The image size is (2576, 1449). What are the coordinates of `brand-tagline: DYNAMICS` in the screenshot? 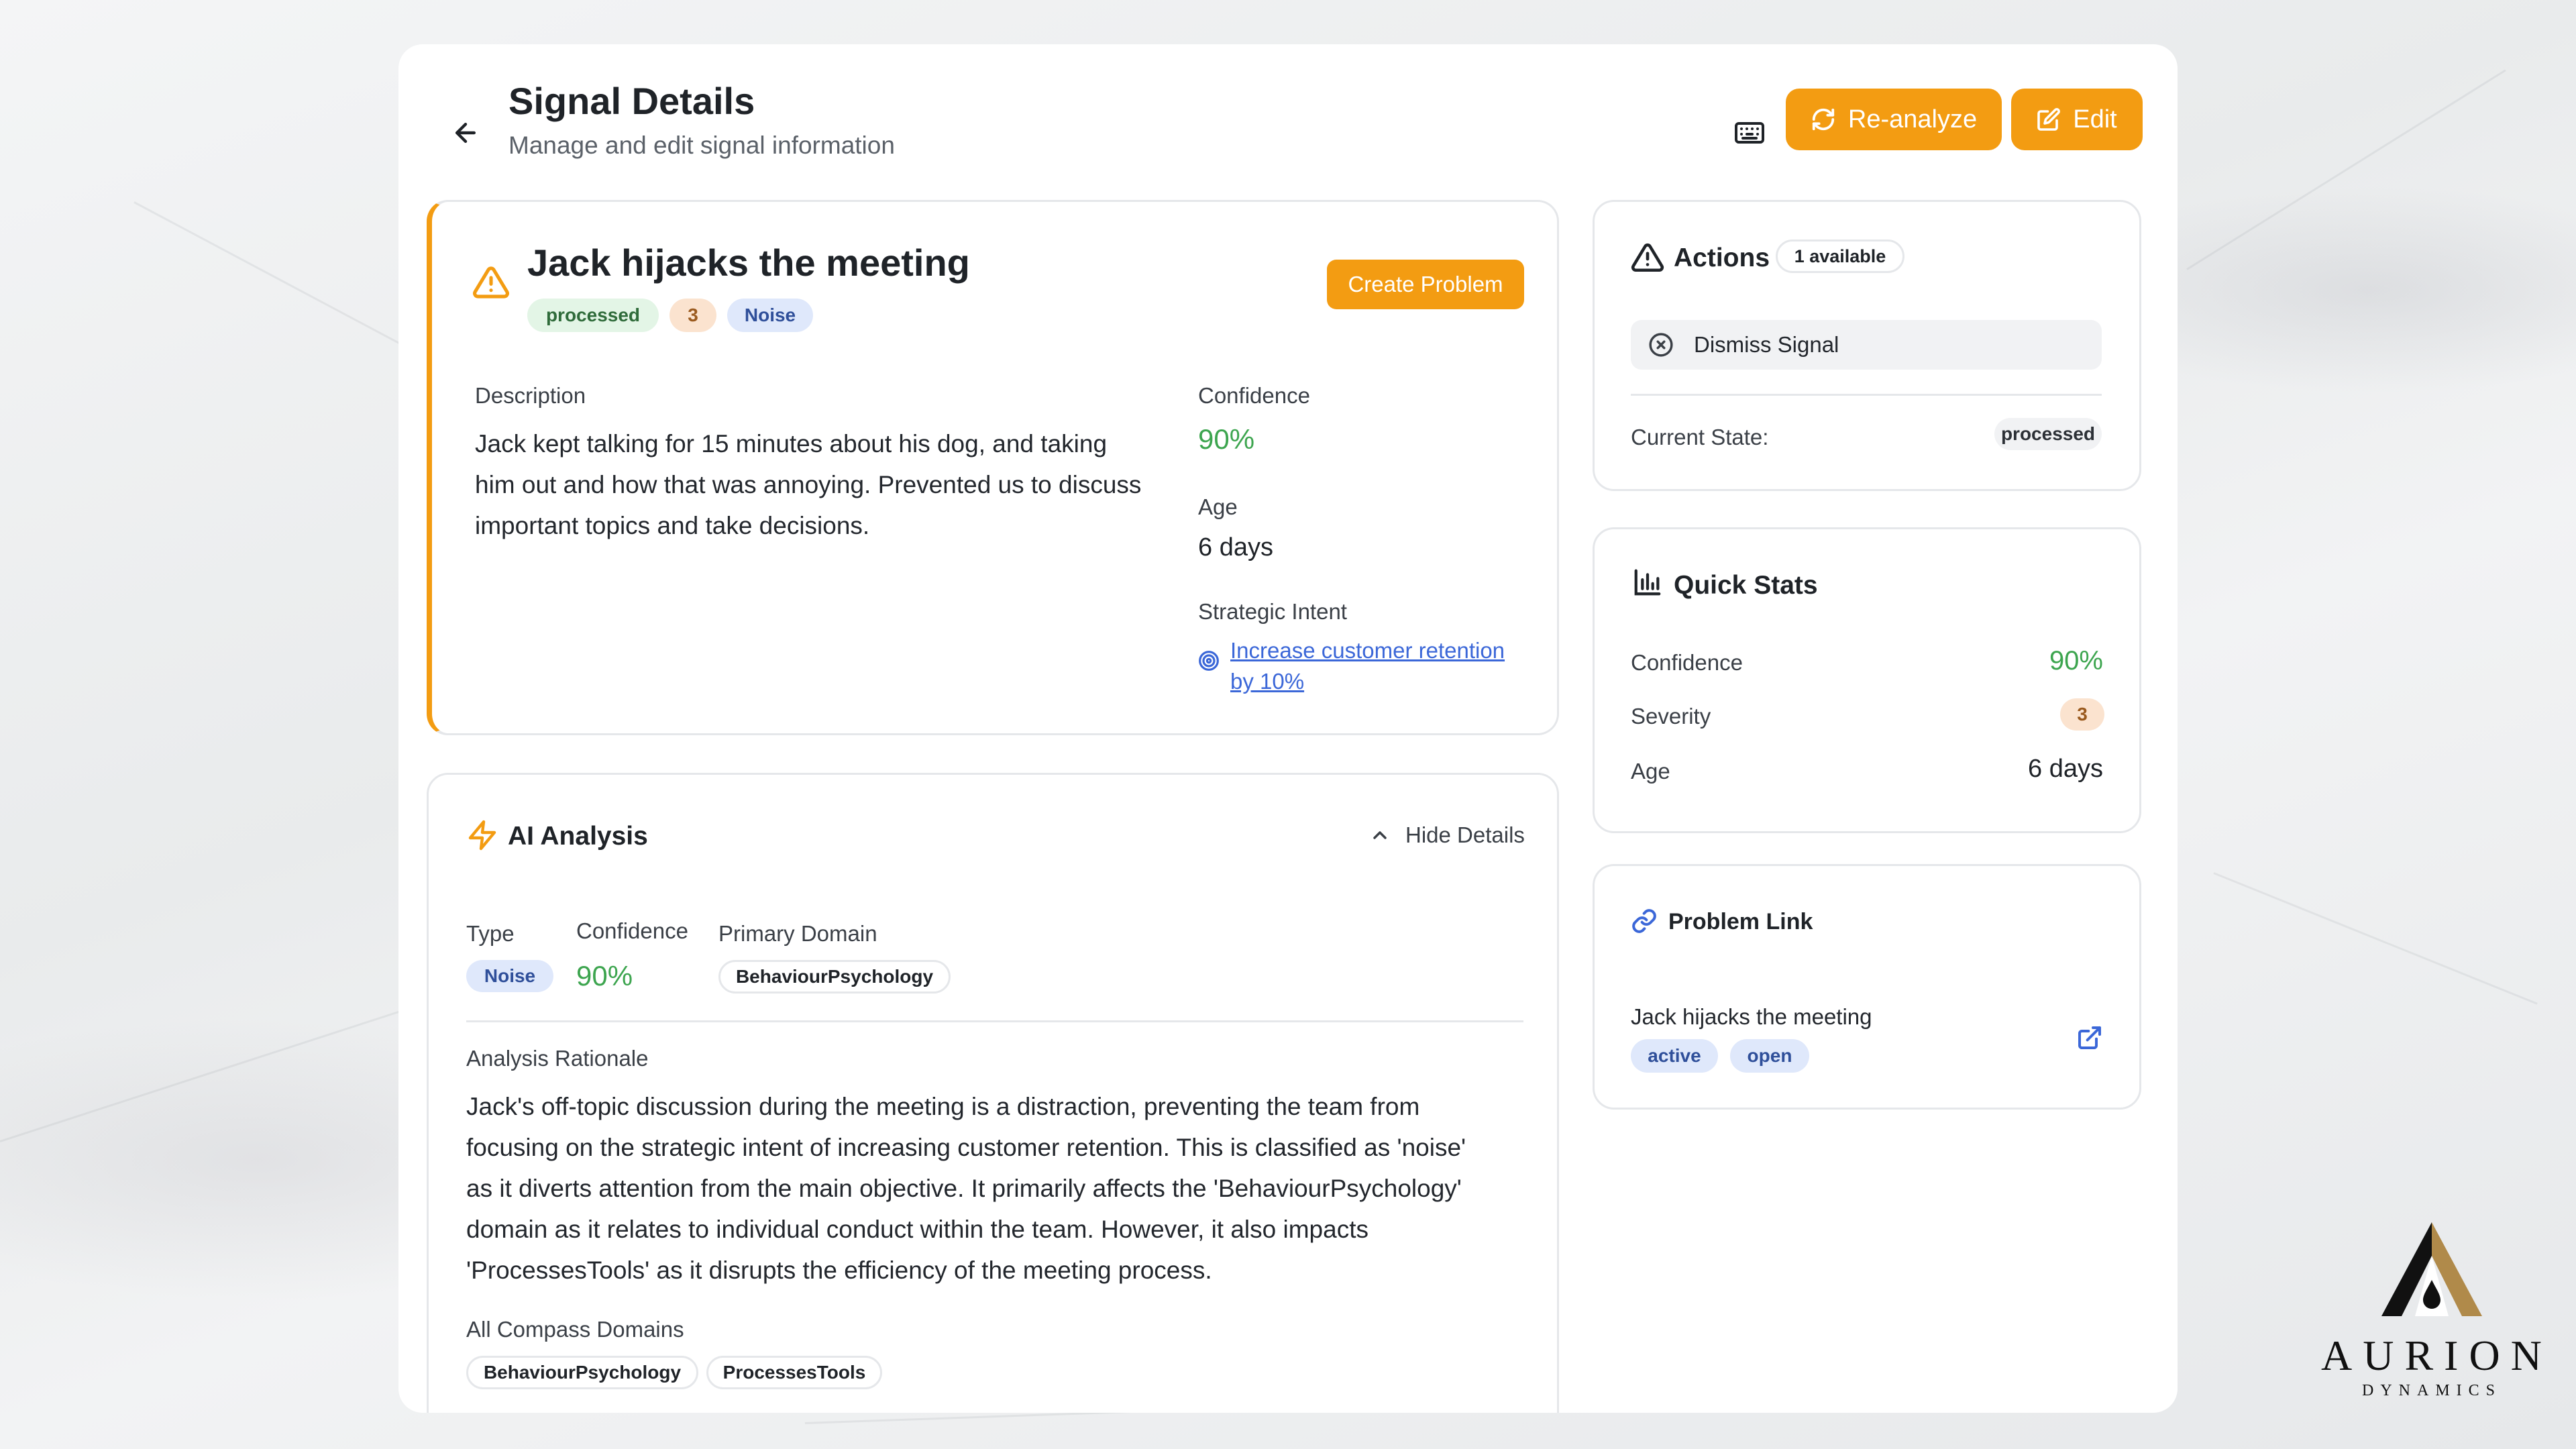 It's located at (2431, 1390).